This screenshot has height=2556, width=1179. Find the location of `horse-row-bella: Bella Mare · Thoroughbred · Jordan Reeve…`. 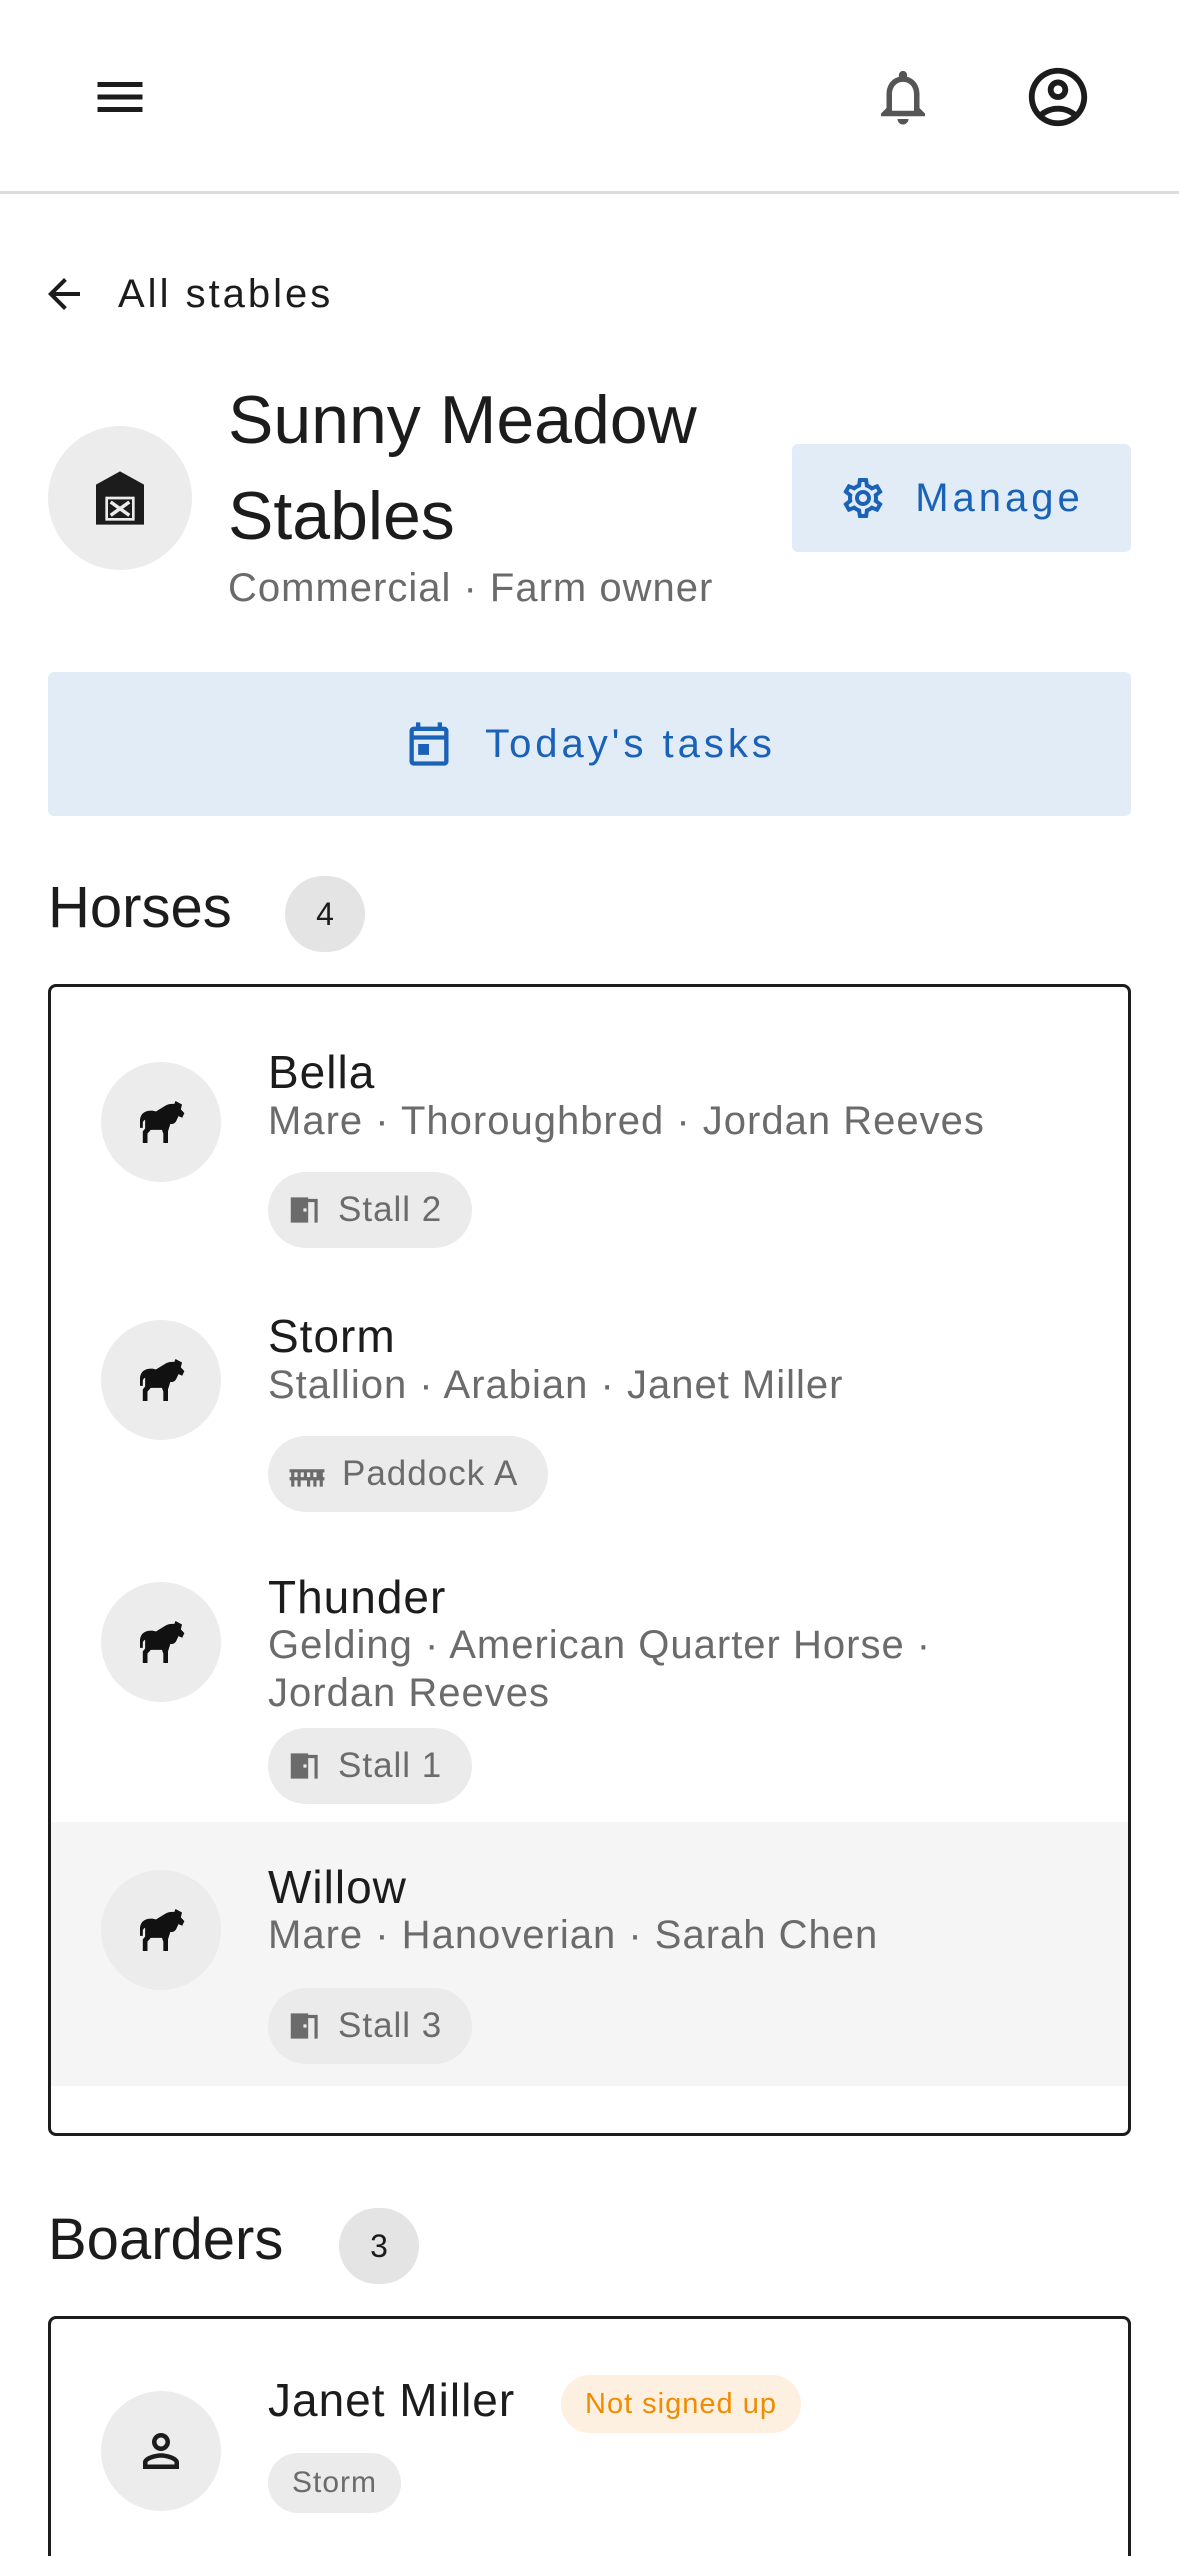

horse-row-bella: Bella Mare · Thoroughbred · Jordan Reeve… is located at coordinates (589, 1119).